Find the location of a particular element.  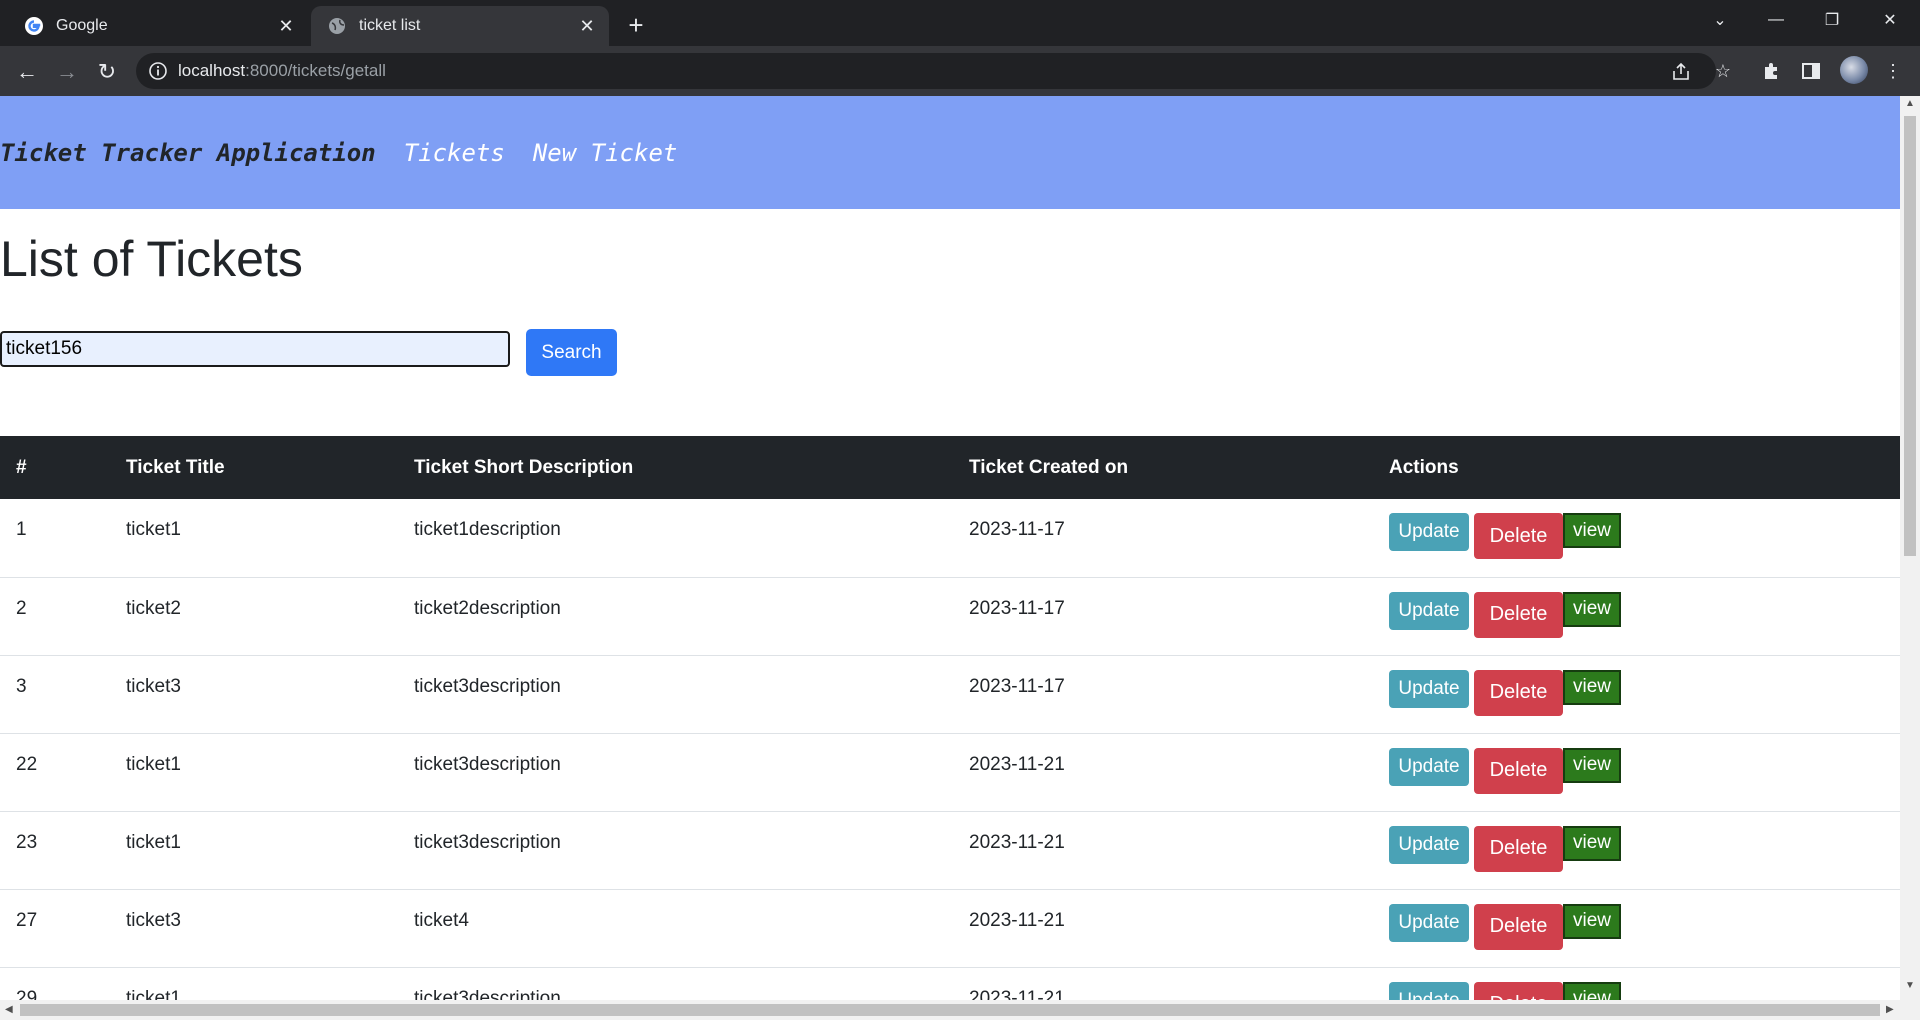

scroll-down-icon: ▼ is located at coordinates (1910, 985).